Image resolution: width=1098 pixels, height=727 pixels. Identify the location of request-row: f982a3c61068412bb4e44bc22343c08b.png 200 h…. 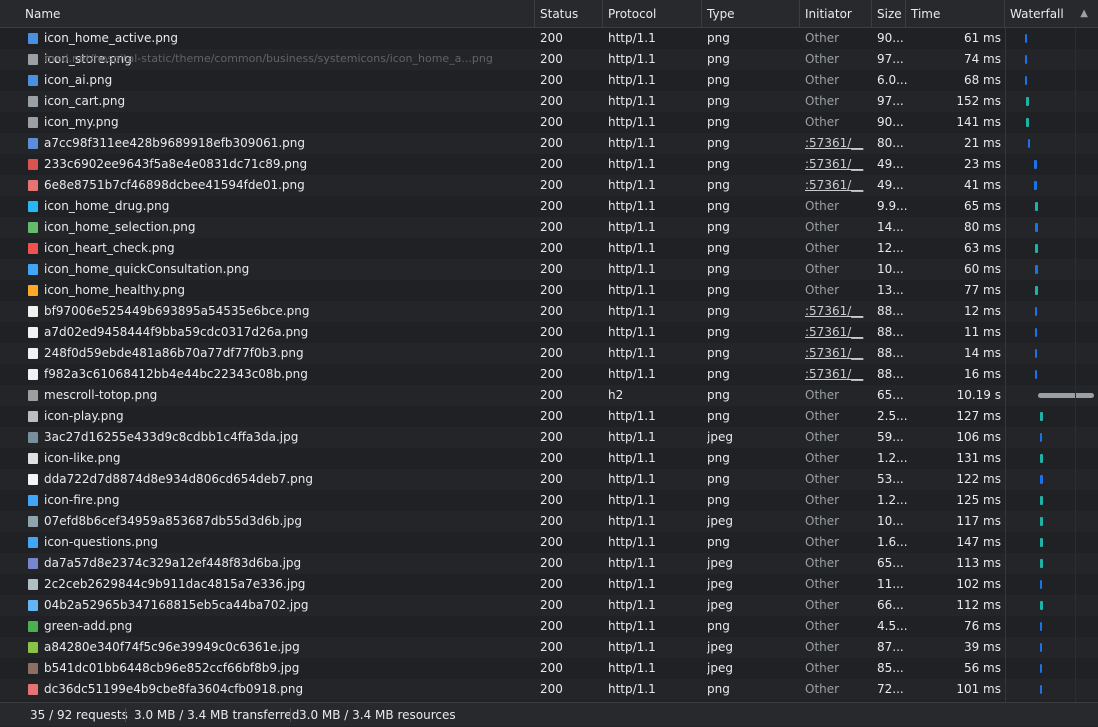
(549, 374).